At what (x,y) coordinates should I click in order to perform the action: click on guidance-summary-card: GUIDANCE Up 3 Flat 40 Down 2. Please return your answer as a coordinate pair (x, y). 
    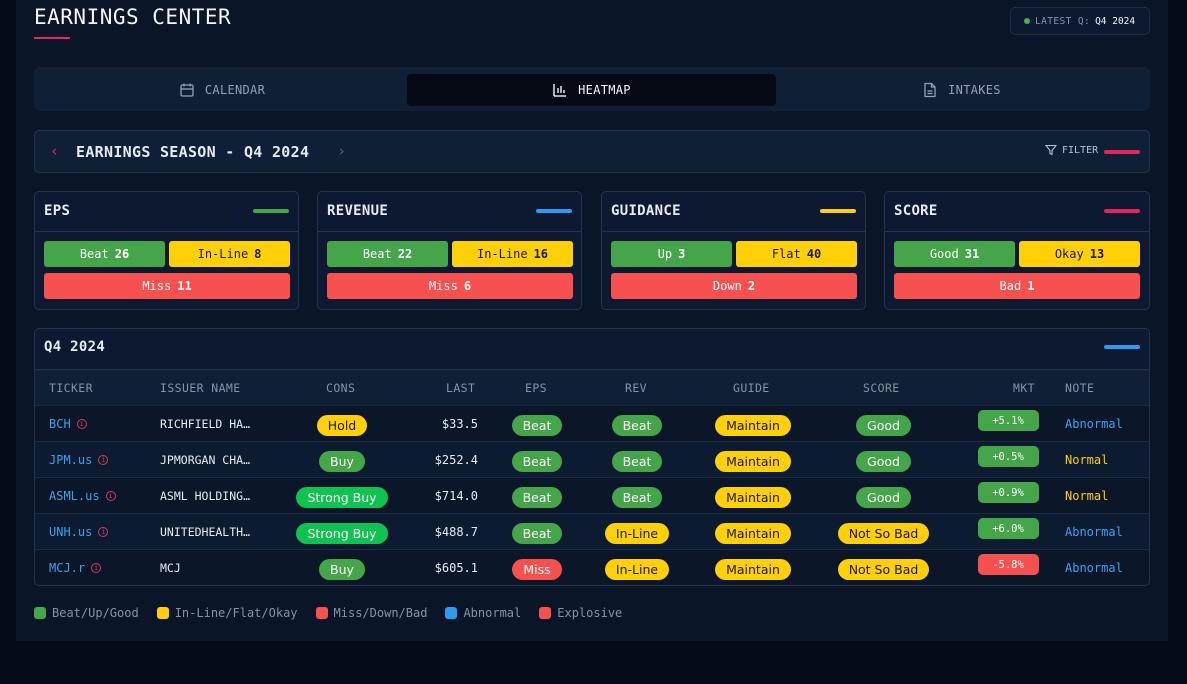
    Looking at the image, I should click on (733, 250).